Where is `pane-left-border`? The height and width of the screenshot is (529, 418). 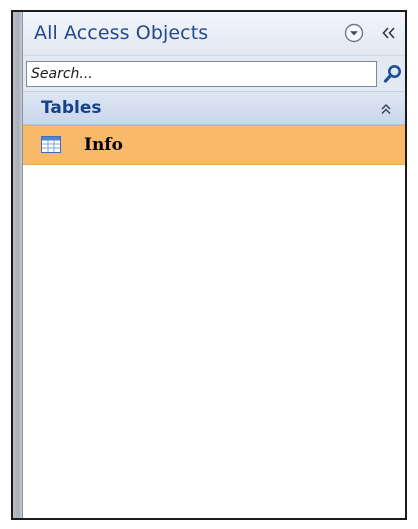 pane-left-border is located at coordinates (18, 265).